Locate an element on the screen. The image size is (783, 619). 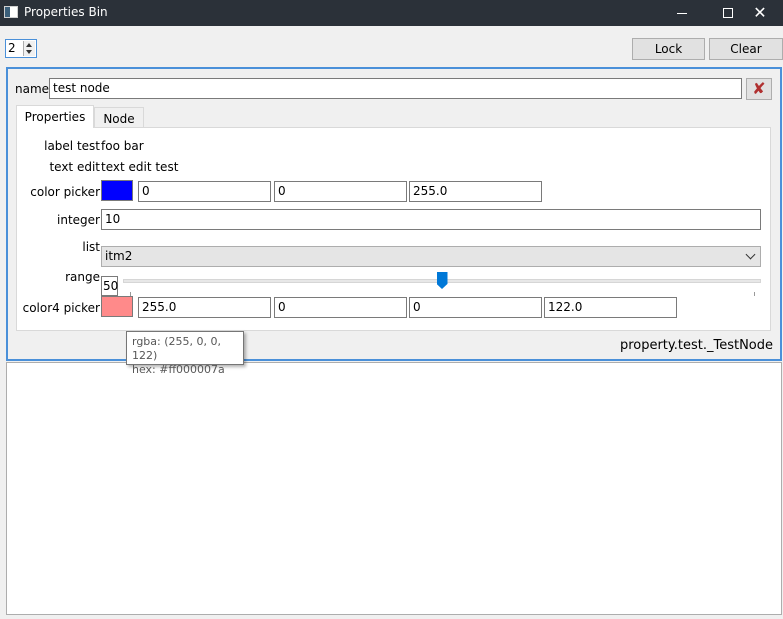
integer-field: 10 is located at coordinates (431, 219).